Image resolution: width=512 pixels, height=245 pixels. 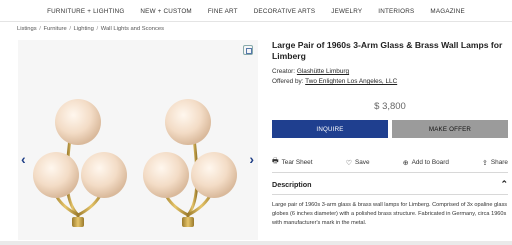 What do you see at coordinates (248, 50) in the screenshot?
I see `expand-icon` at bounding box center [248, 50].